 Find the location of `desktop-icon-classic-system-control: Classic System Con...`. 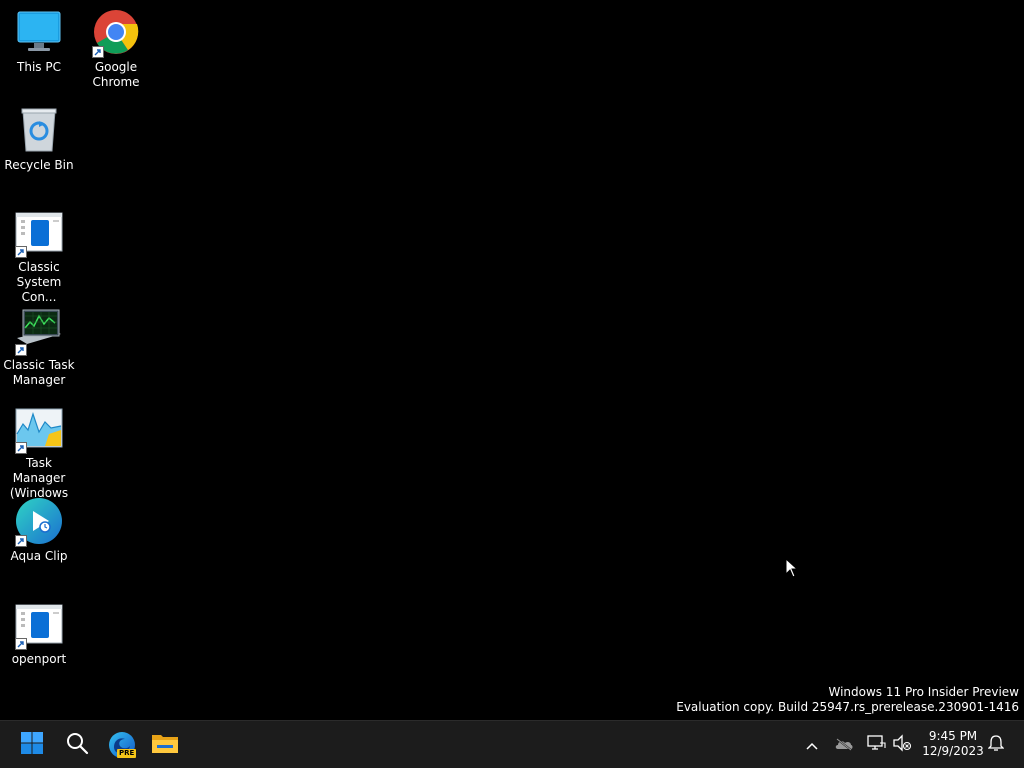

desktop-icon-classic-system-control: Classic System Con... is located at coordinates (39, 256).